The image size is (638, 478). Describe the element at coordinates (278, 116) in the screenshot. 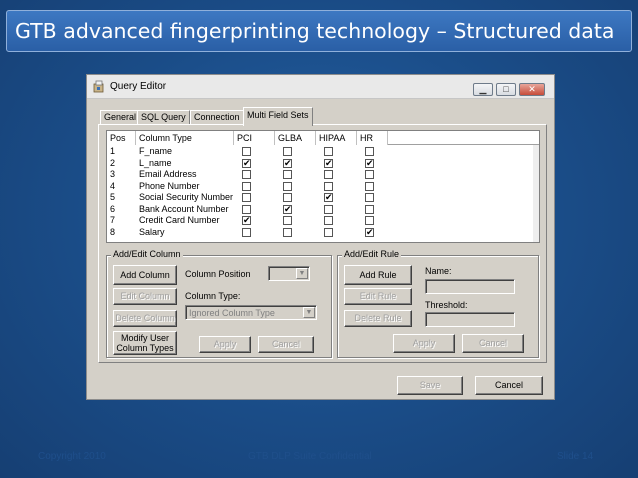

I see `tab-multi-field-sets: Multi Field Sets` at that location.